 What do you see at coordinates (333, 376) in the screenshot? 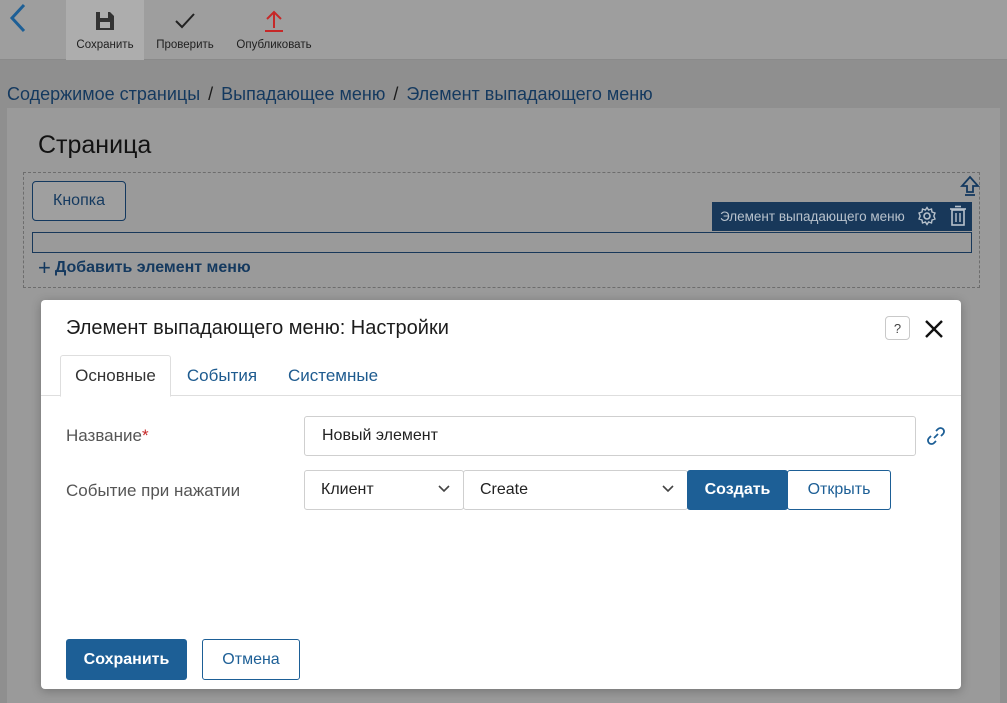
I see `tab-system: Системные` at bounding box center [333, 376].